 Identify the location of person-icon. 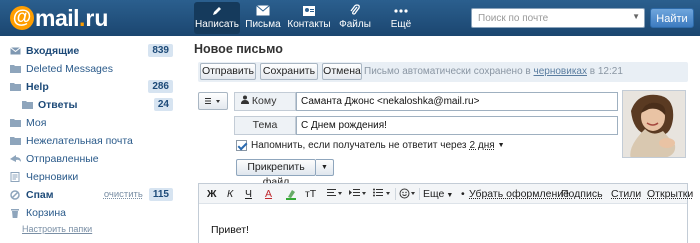
(246, 101).